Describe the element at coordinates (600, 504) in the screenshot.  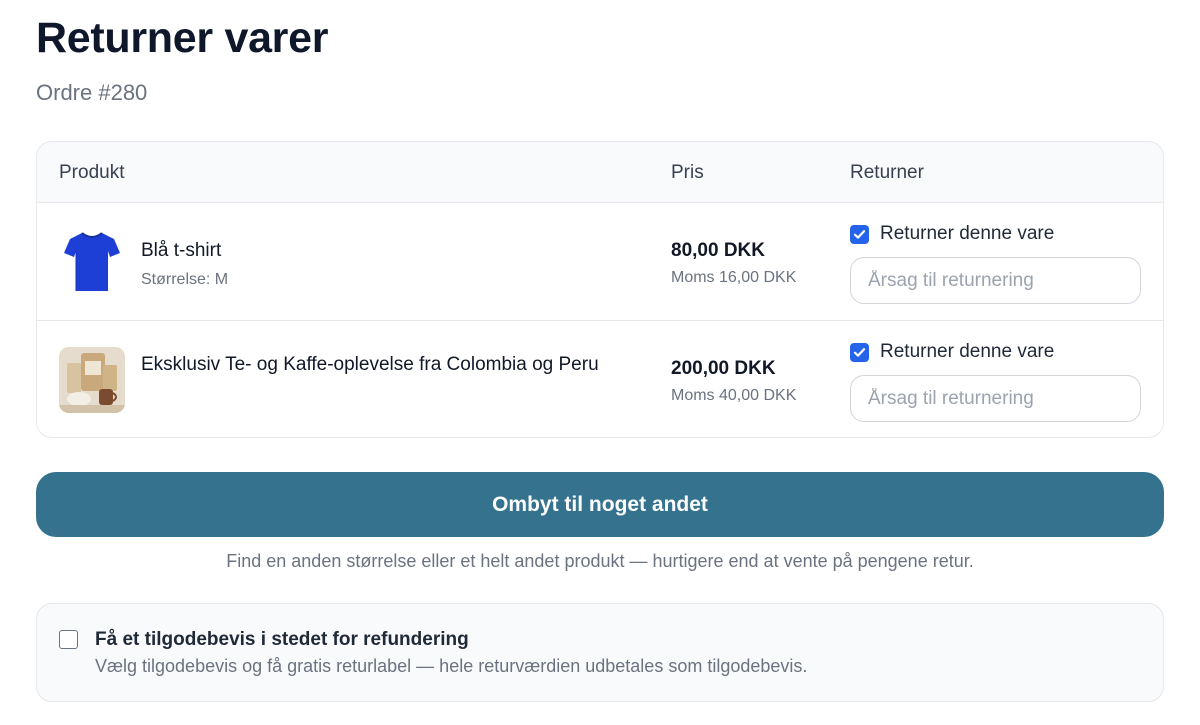
I see `exchange-button: Ombyt til noget andet` at that location.